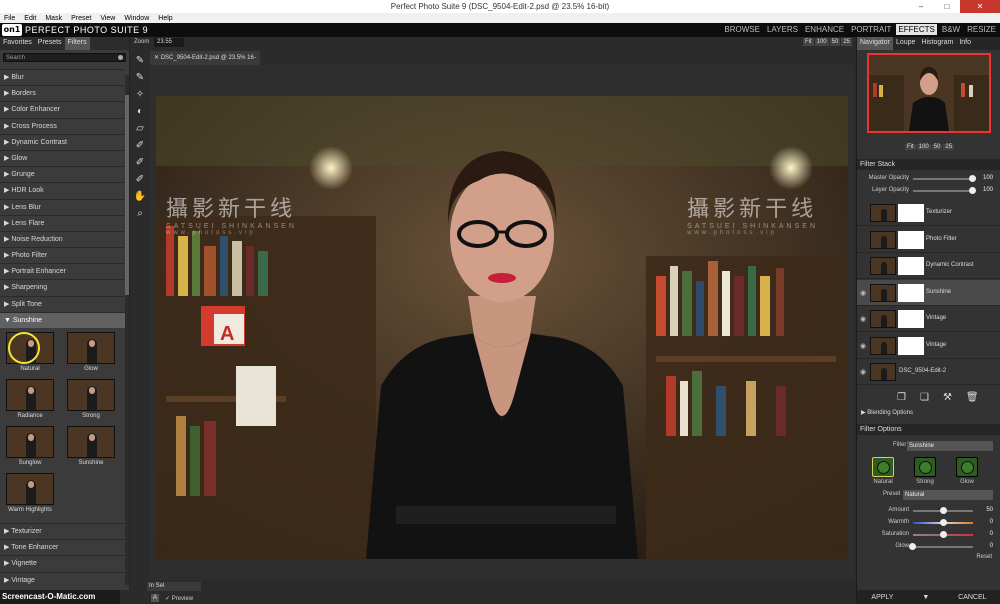  What do you see at coordinates (937, 147) in the screenshot?
I see `nav-50-button: 50` at bounding box center [937, 147].